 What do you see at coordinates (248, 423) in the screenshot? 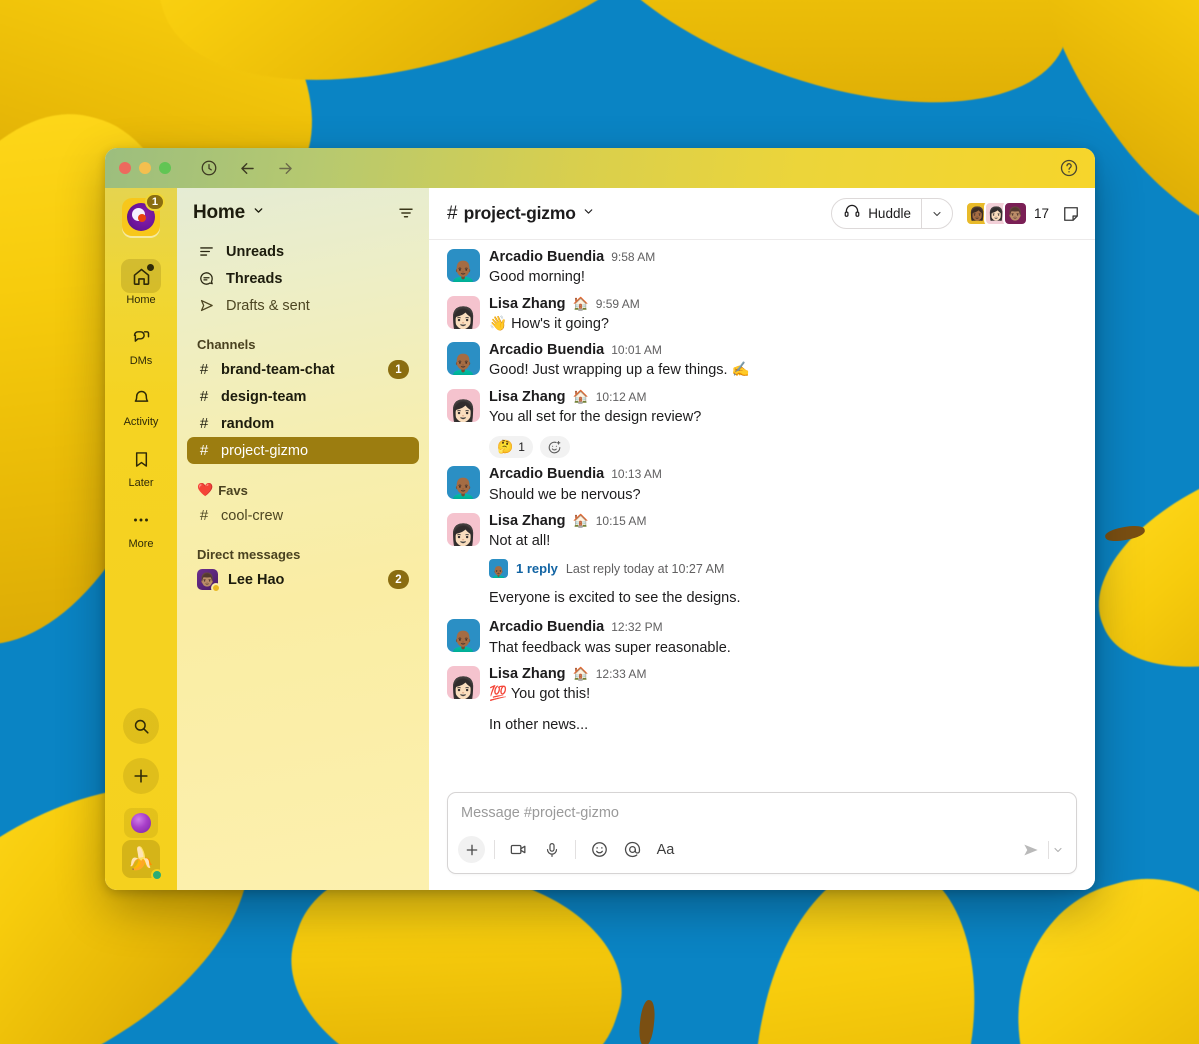
I see `channel-label: random` at bounding box center [248, 423].